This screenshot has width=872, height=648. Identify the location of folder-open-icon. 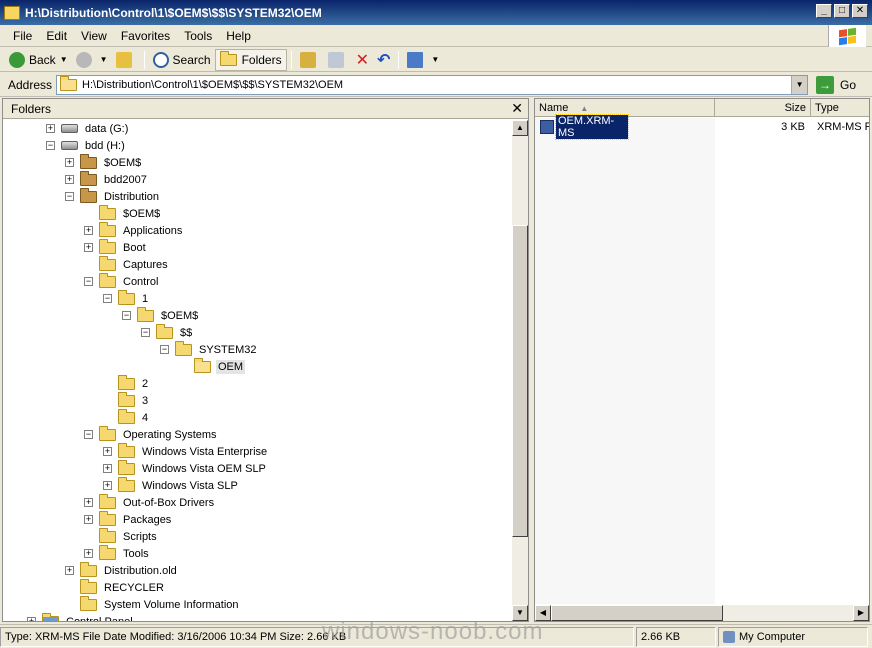
(202, 365).